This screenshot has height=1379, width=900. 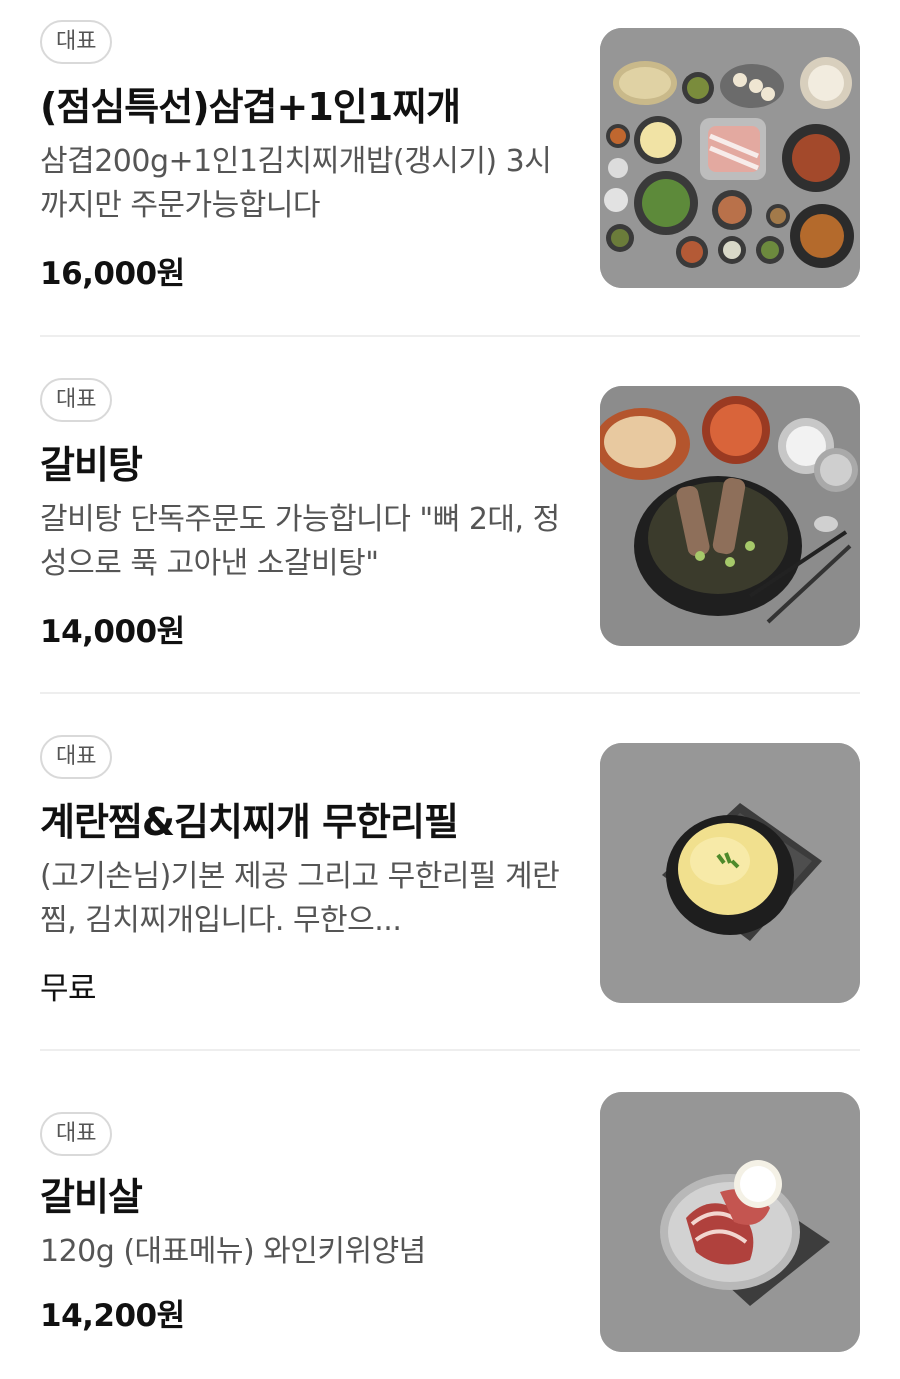 I want to click on menu-item-description: 갈비탕 단독주문도 가능합니다 "뼈 2대, 정성으로 푹 고아낸 소갈비탕", so click(x=300, y=541).